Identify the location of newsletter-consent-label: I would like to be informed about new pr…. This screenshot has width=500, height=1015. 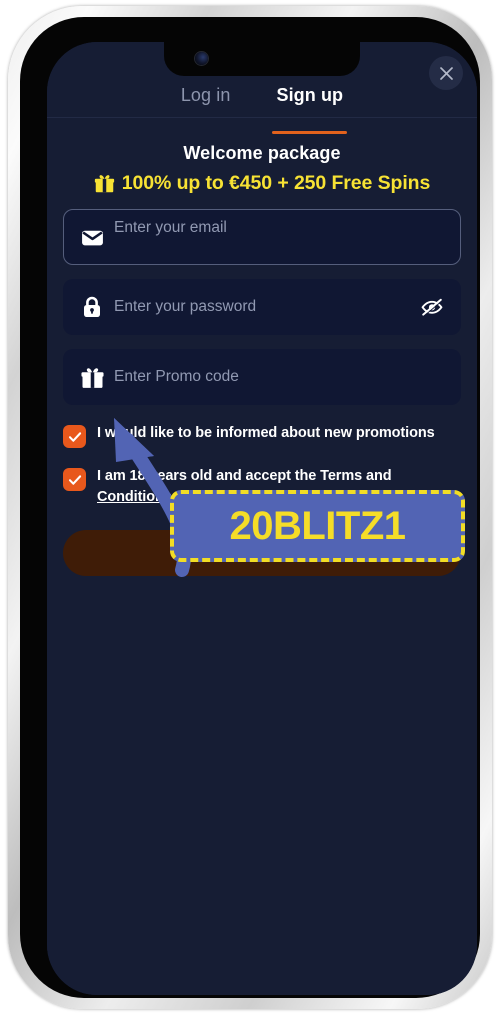
(266, 433).